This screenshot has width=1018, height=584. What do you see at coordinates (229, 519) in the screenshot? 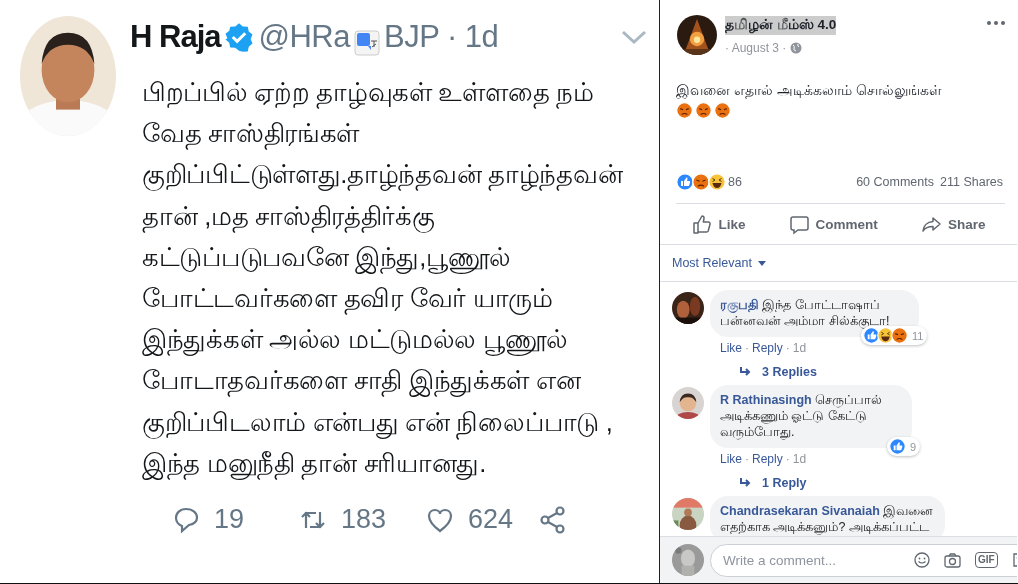
I see `count-text: 19` at bounding box center [229, 519].